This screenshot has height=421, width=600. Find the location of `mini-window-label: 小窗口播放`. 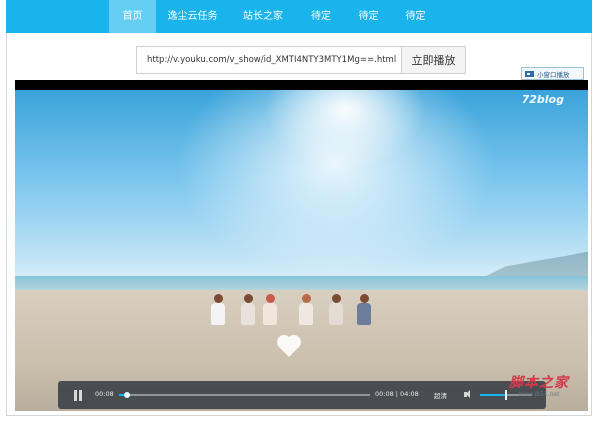

mini-window-label: 小窗口播放 is located at coordinates (553, 74).